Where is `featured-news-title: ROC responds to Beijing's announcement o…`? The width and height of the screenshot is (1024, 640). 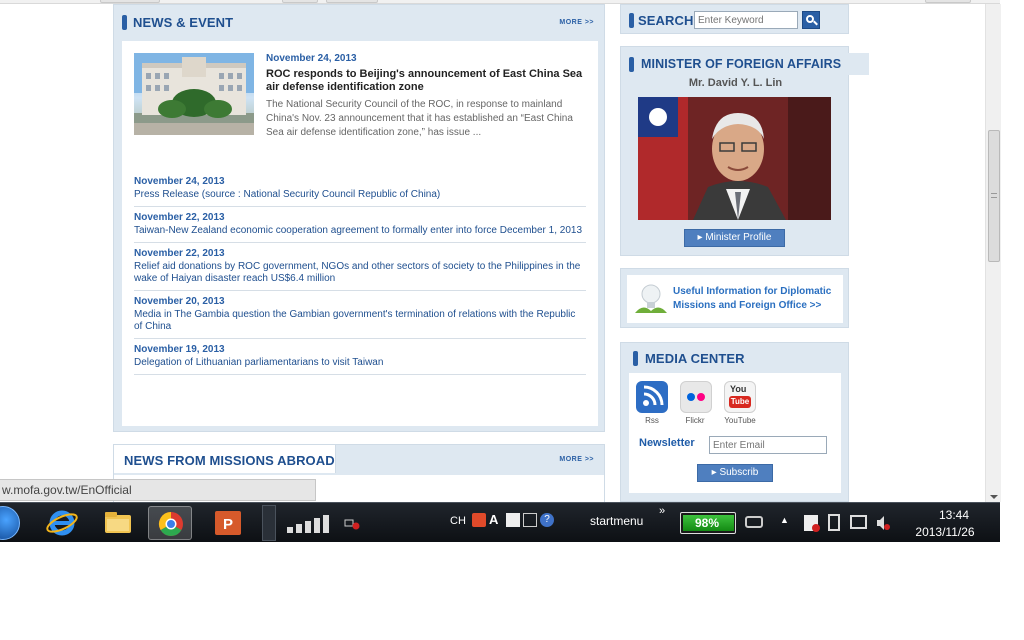 featured-news-title: ROC responds to Beijing's announcement o… is located at coordinates (426, 81).